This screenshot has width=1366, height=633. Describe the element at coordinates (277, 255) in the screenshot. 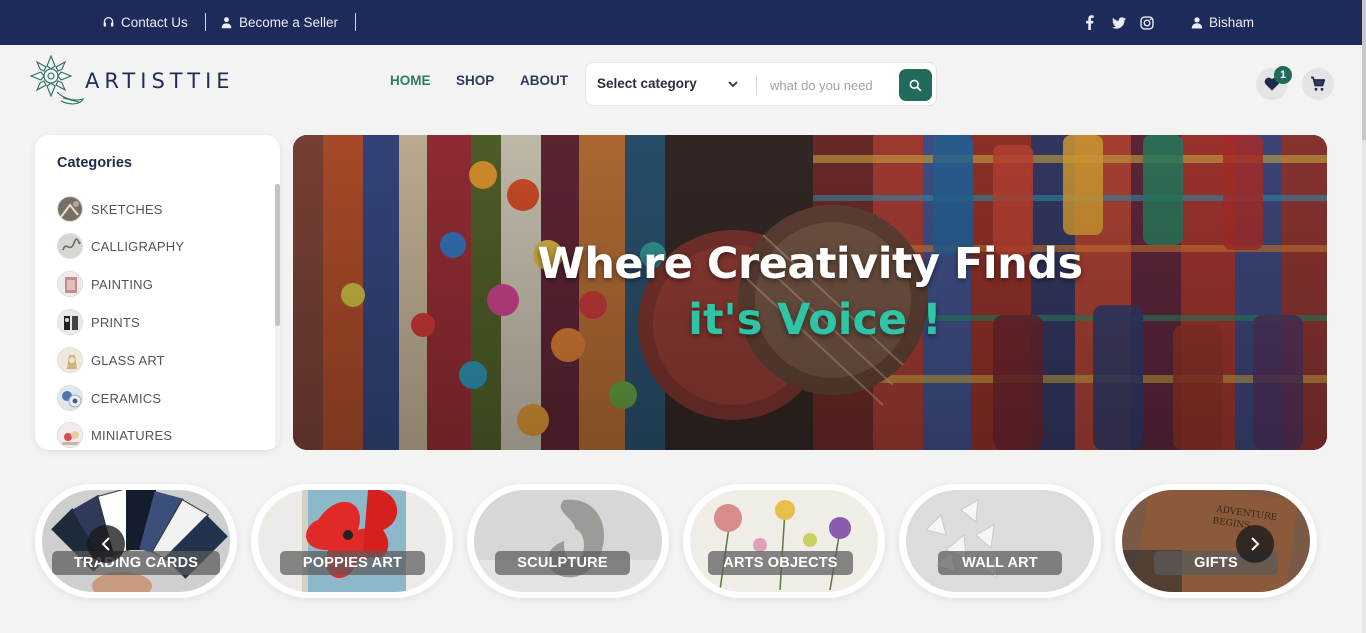

I see `categories-scrollbar-thumb` at that location.